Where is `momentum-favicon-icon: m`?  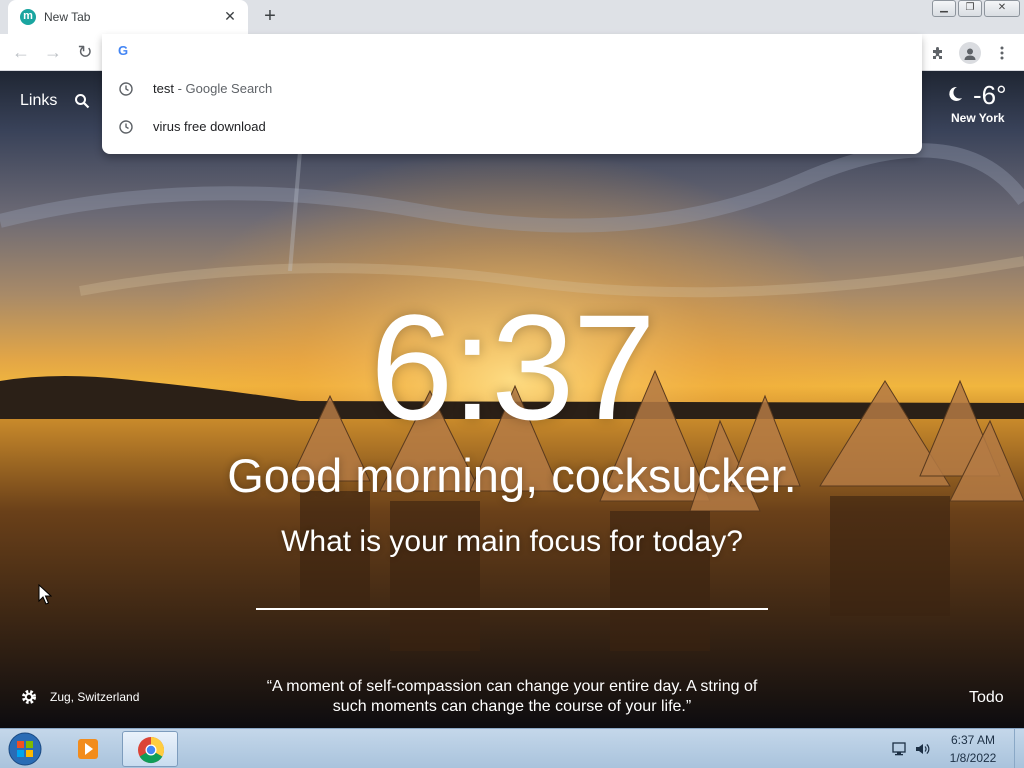 momentum-favicon-icon: m is located at coordinates (28, 17).